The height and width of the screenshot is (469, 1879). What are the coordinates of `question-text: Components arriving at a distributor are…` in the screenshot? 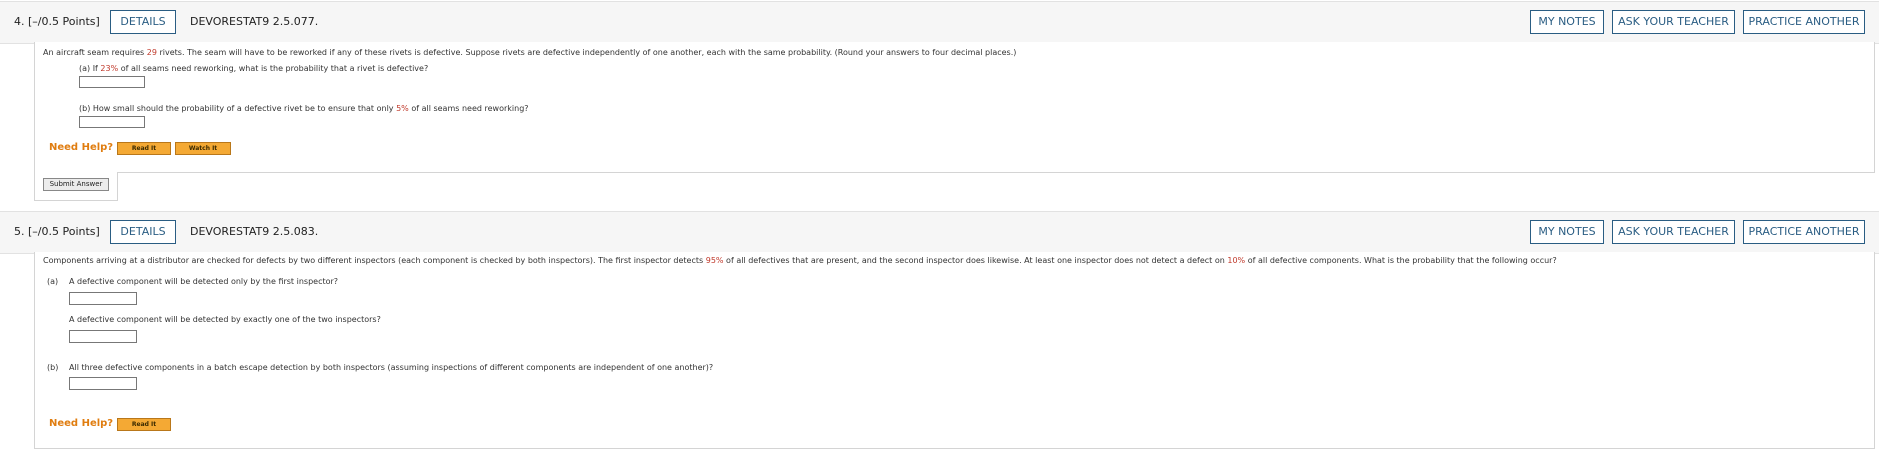 It's located at (800, 260).